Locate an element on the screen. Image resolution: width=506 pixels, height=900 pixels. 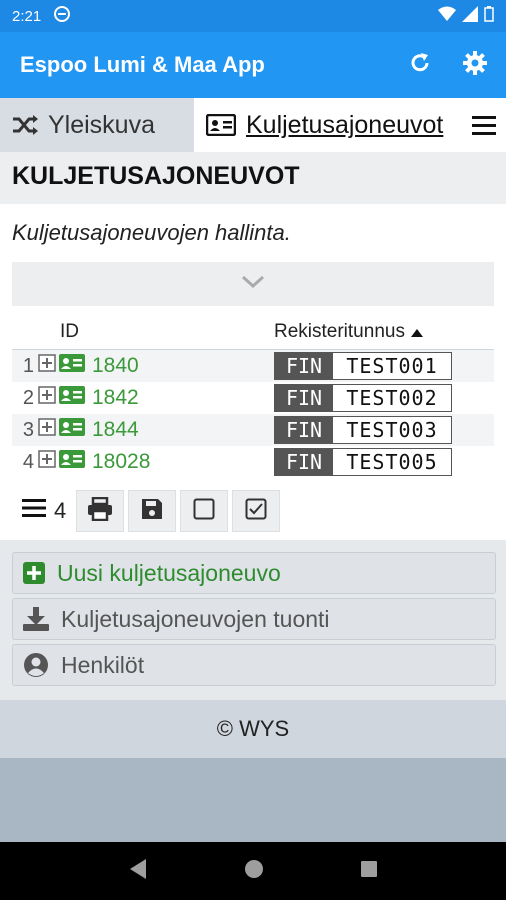
license-plate: FIN TEST001 is located at coordinates (363, 366).